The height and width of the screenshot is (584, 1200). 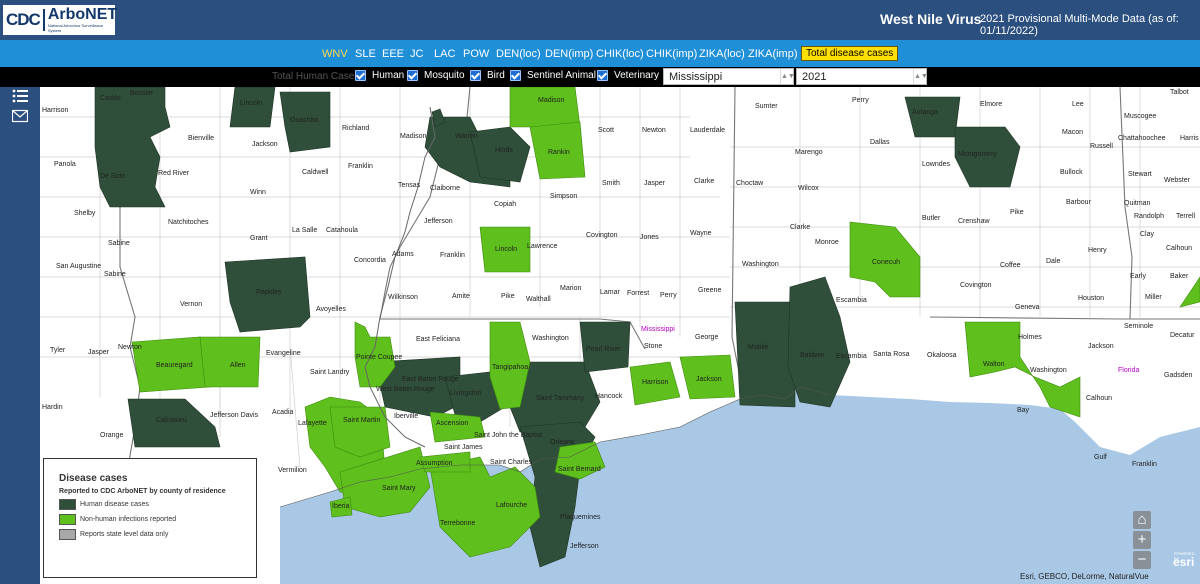 What do you see at coordinates (671, 54) in the screenshot?
I see `tab-chik-imp: CHIK(imp)` at bounding box center [671, 54].